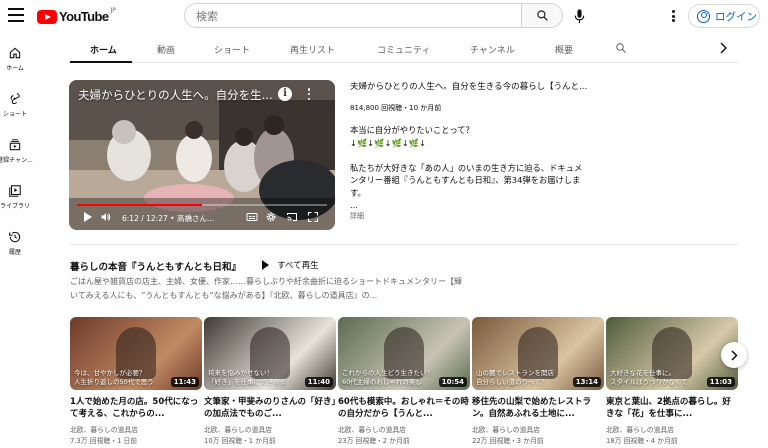  I want to click on sidebar-item-label: ホーム, so click(15, 68).